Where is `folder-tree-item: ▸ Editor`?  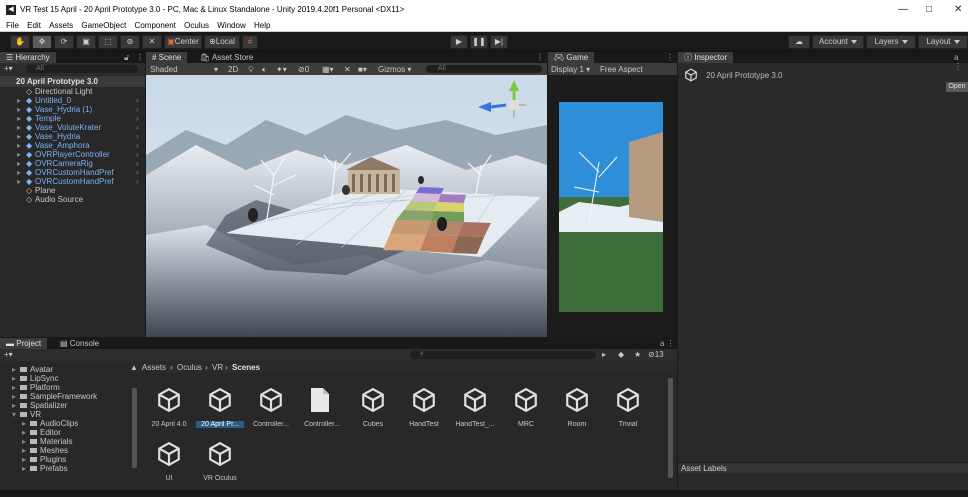
folder-tree-item: ▸ Editor is located at coordinates (65, 432).